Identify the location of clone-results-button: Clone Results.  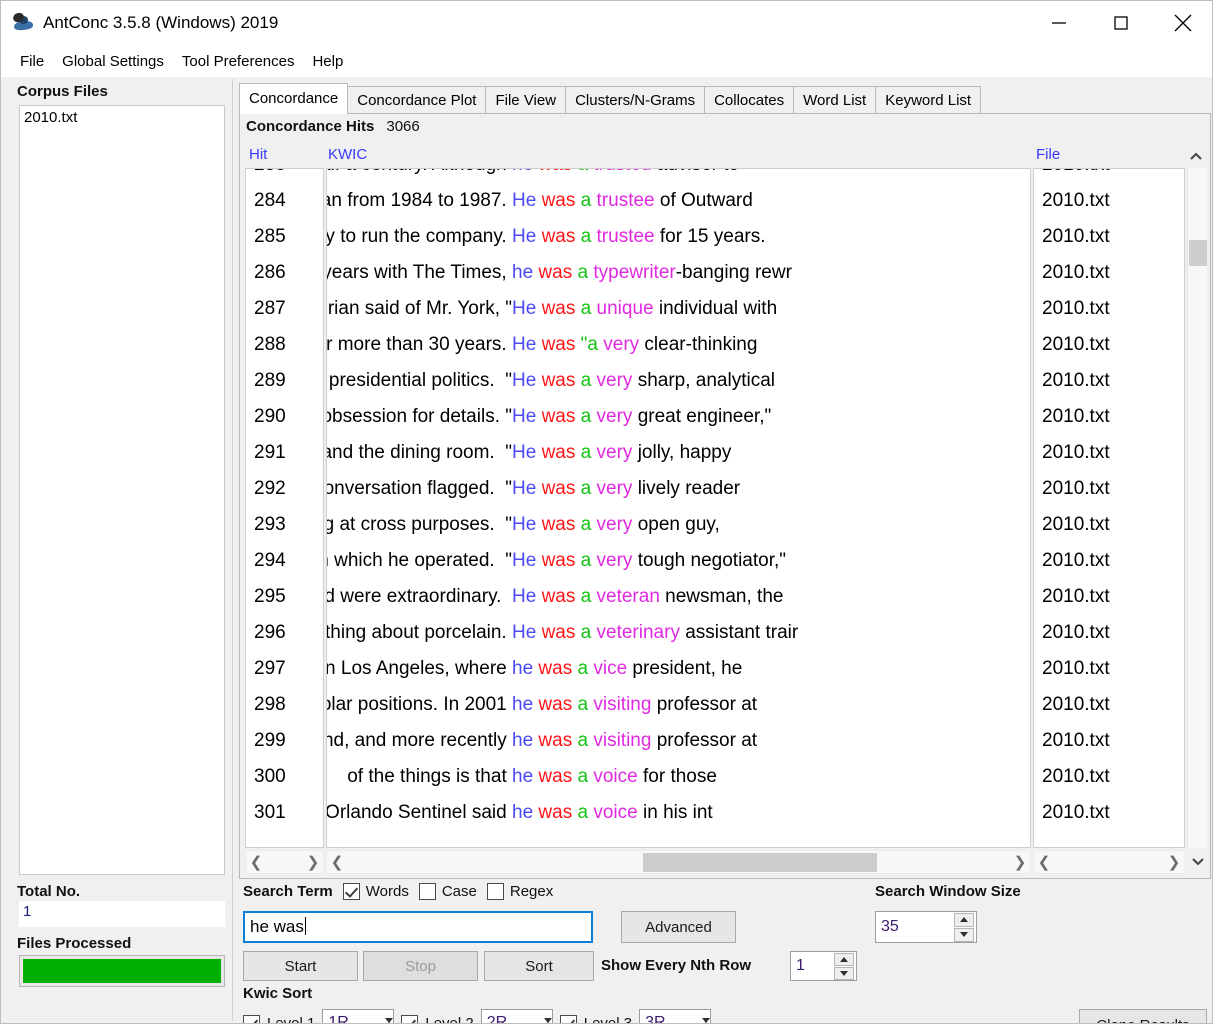
(1143, 1016).